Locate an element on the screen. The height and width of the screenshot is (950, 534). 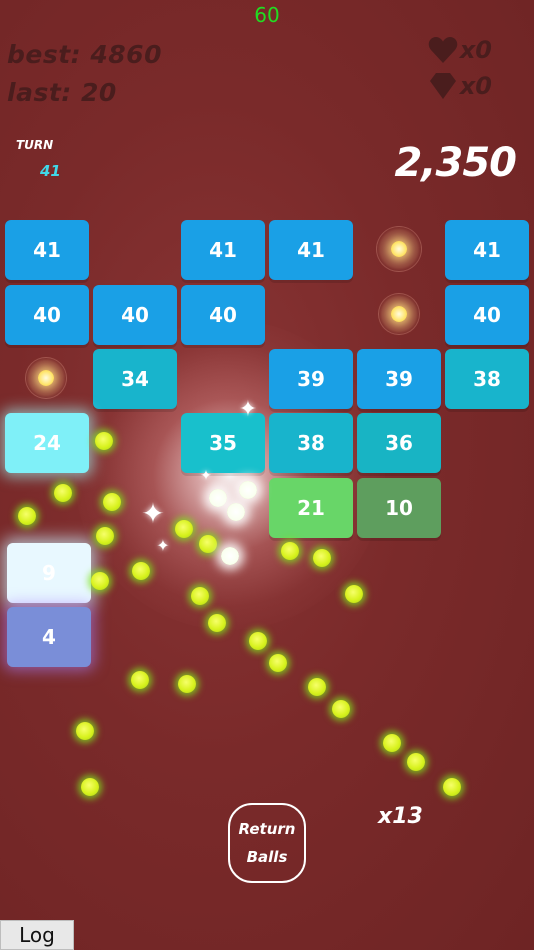
hearts-counter: x0 is located at coordinates (460, 50).